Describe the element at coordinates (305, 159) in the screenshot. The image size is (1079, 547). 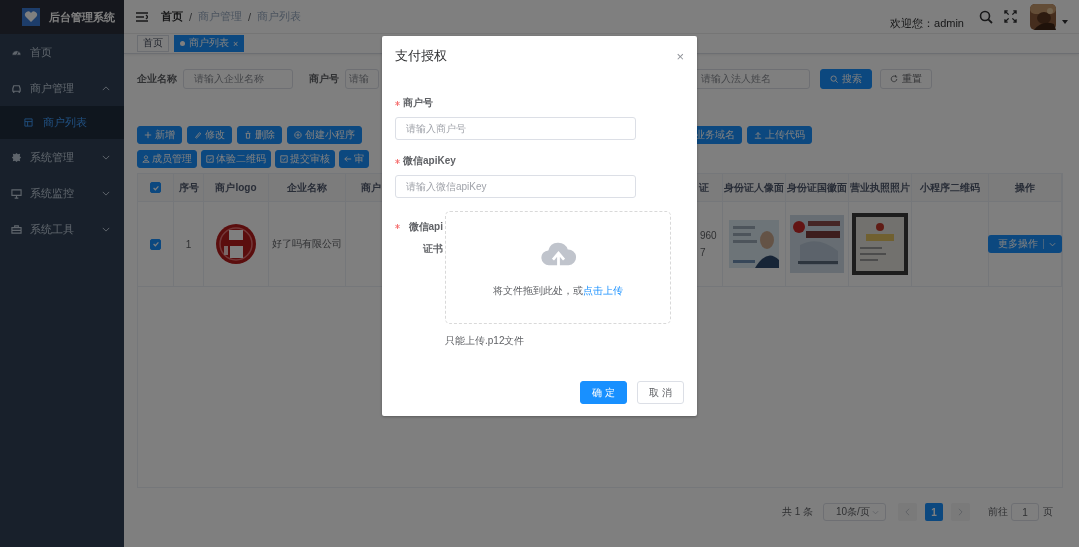
I see `toolbar-button: 提交审核` at that location.